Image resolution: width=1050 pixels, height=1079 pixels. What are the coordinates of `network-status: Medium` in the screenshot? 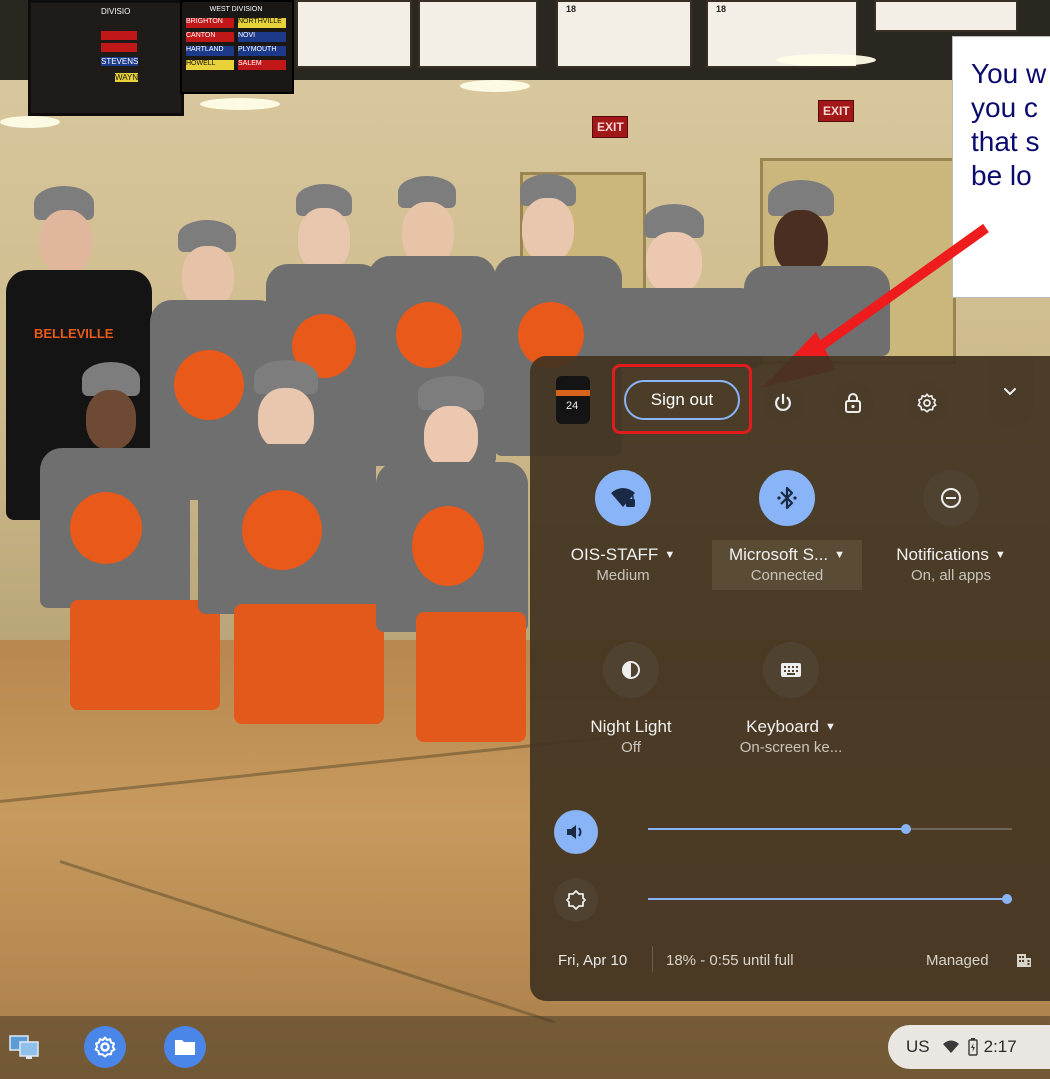 It's located at (623, 575).